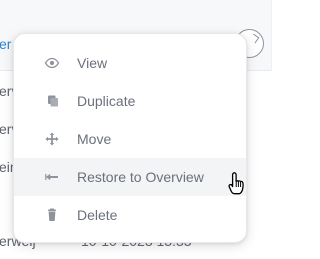  I want to click on menu-item-delete: Delete, so click(130, 215).